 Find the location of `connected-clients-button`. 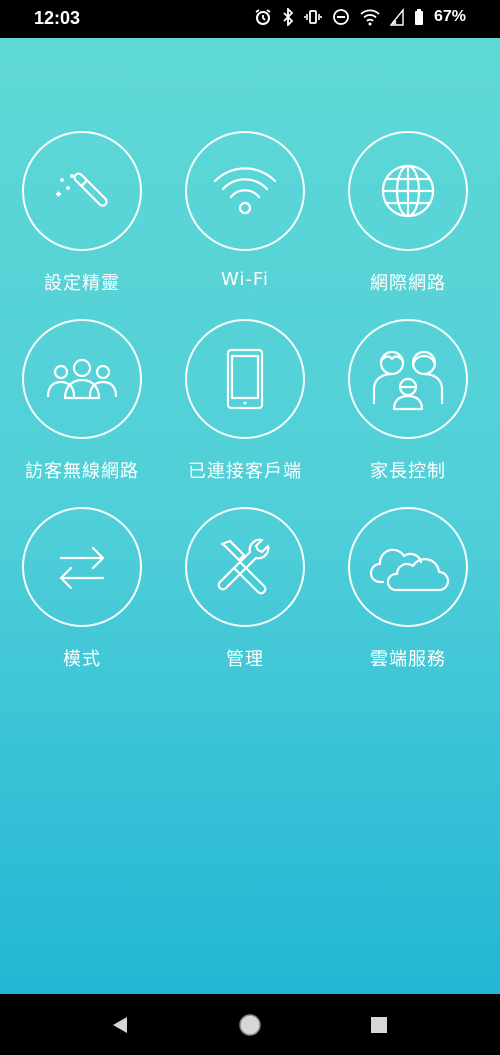

connected-clients-button is located at coordinates (245, 379).